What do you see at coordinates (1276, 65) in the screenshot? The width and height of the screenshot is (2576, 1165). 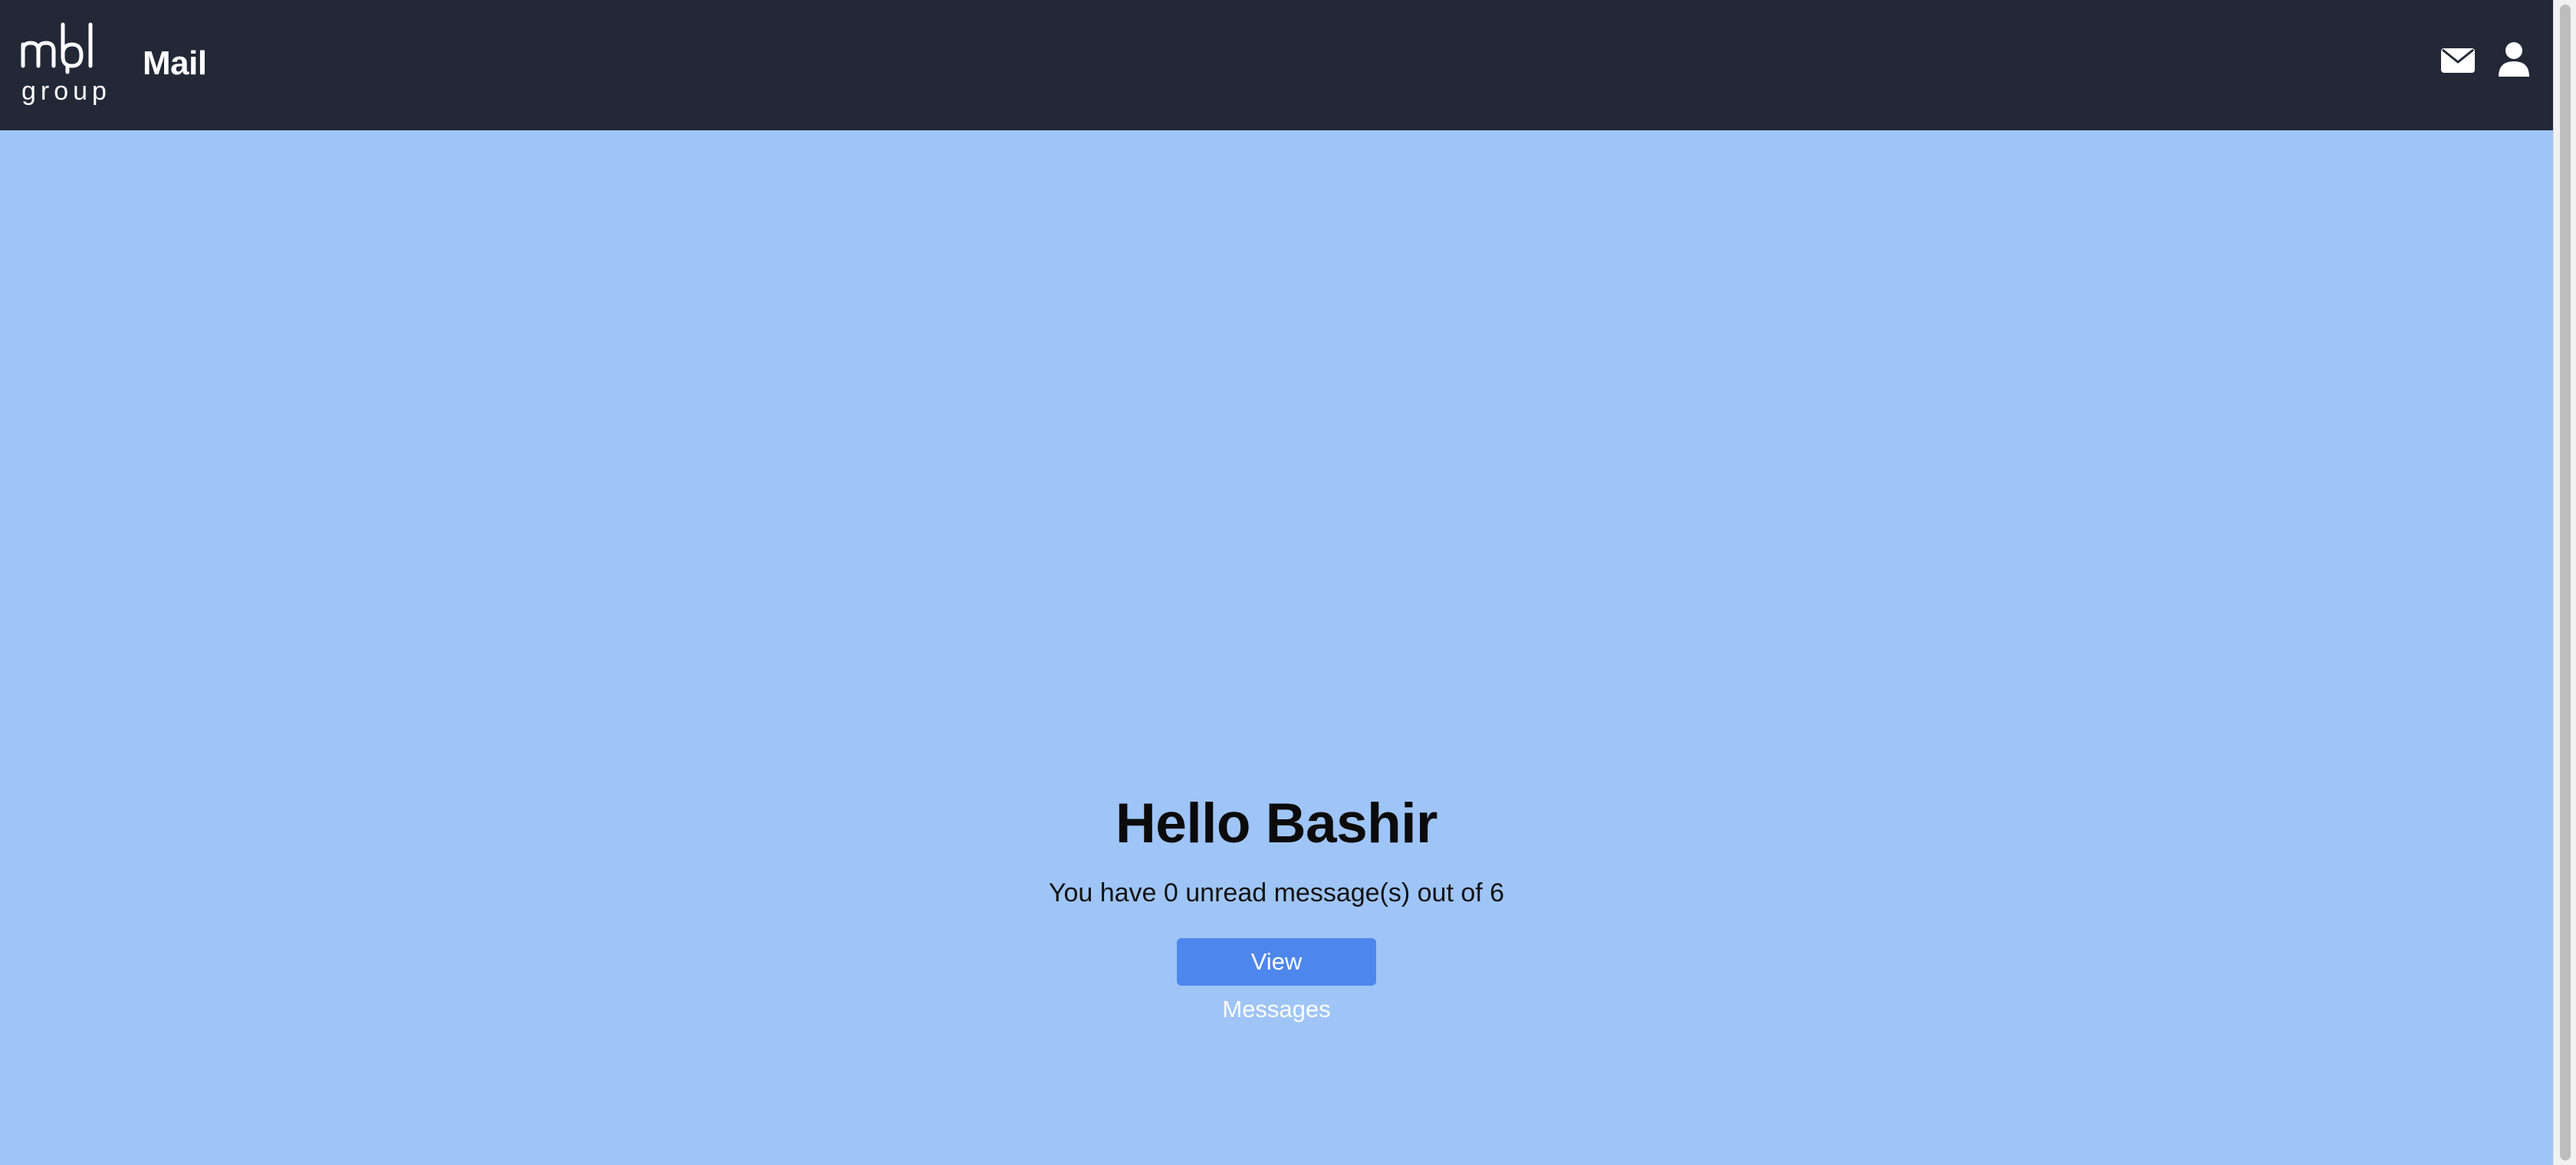 I see `top-navbar: group Mail` at bounding box center [1276, 65].